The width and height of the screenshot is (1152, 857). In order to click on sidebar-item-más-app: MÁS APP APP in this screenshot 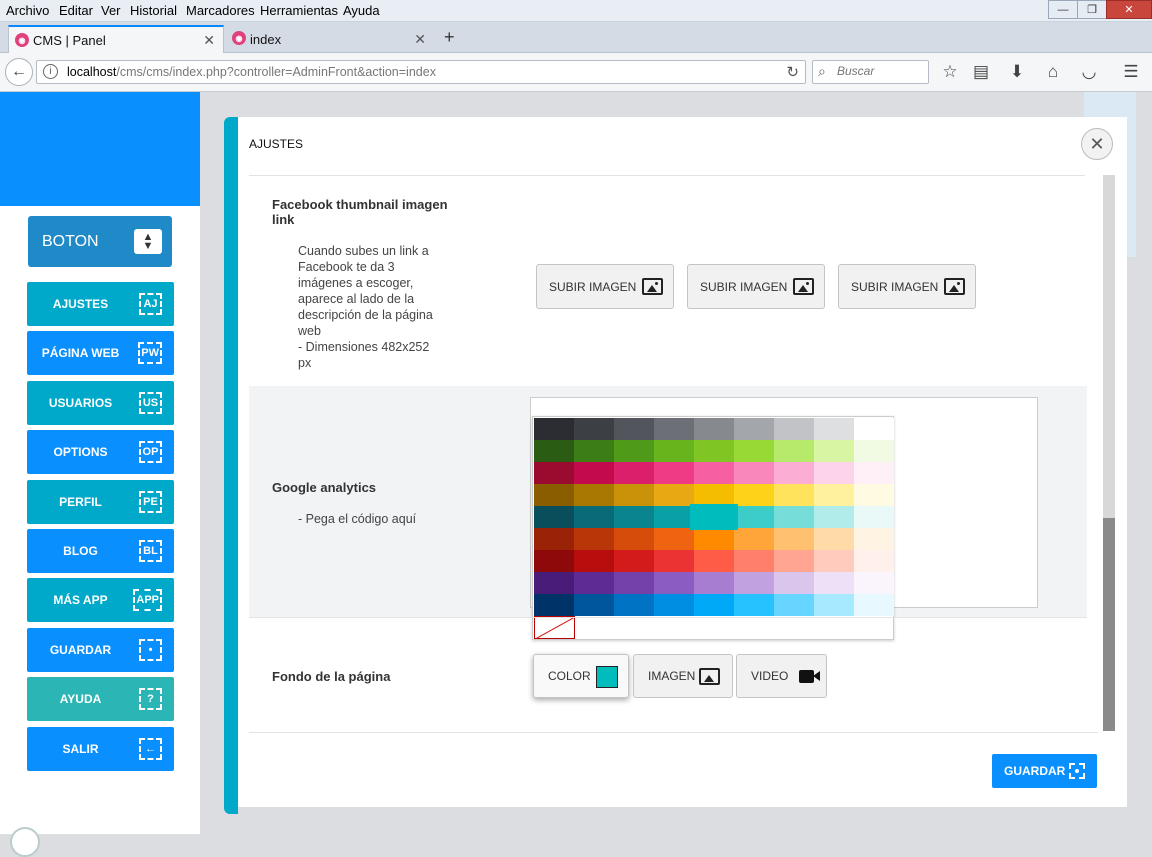, I will do `click(100, 600)`.